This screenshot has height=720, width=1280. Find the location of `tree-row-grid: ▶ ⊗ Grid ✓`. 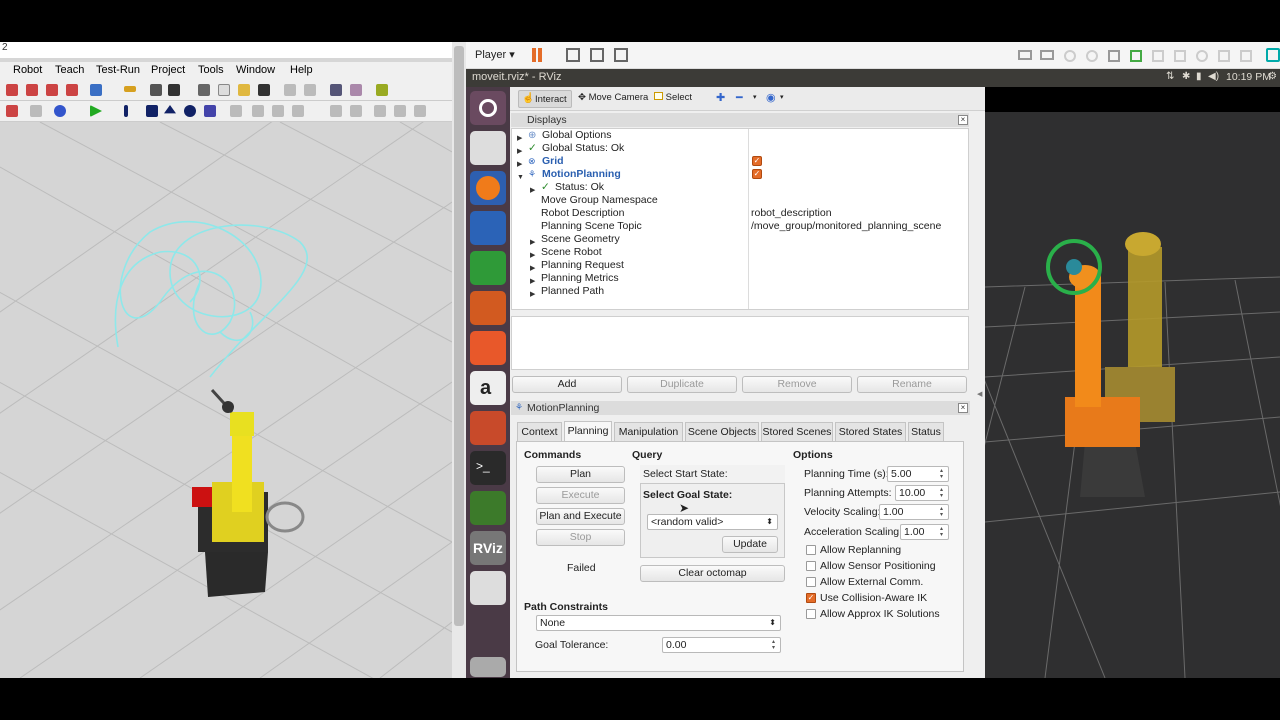

tree-row-grid: ▶ ⊗ Grid ✓ is located at coordinates (740, 161).